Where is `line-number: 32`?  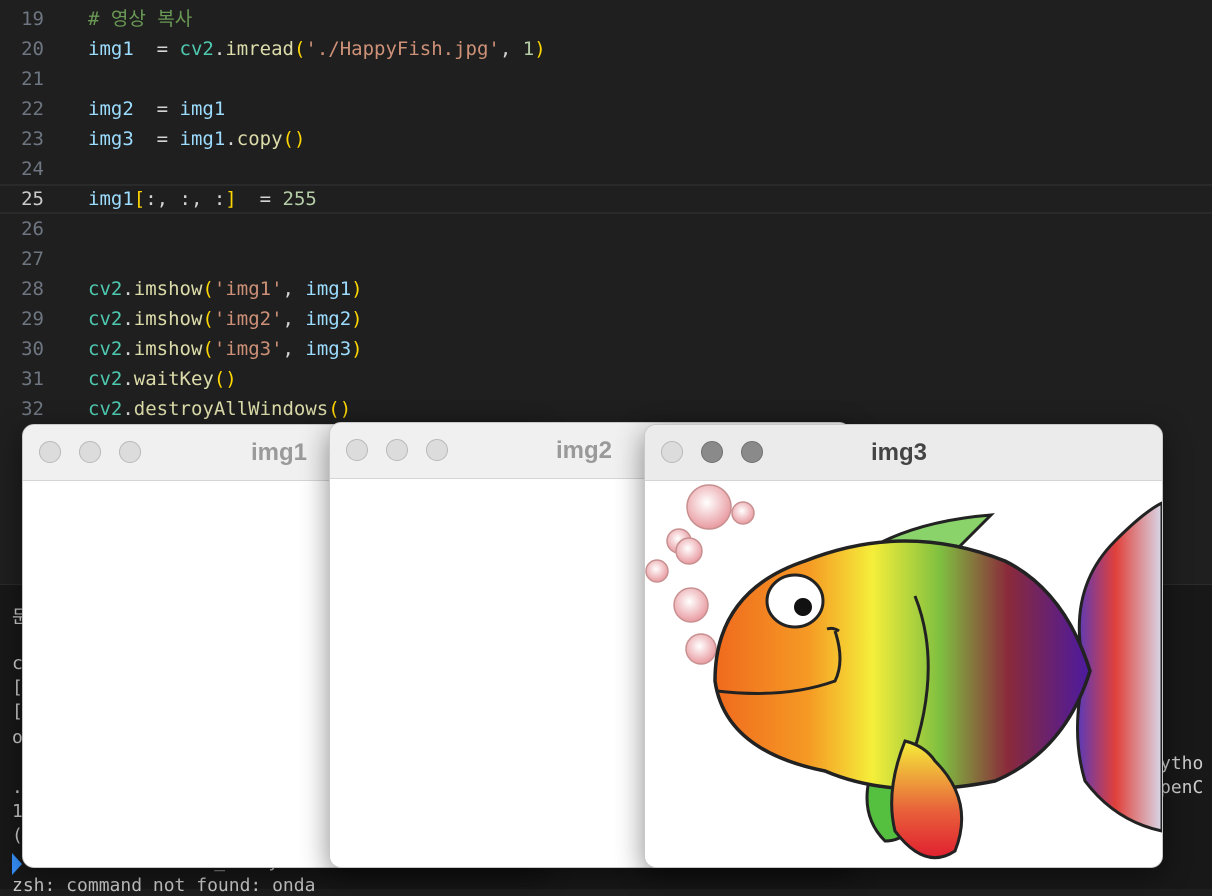
line-number: 32 is located at coordinates (32, 409).